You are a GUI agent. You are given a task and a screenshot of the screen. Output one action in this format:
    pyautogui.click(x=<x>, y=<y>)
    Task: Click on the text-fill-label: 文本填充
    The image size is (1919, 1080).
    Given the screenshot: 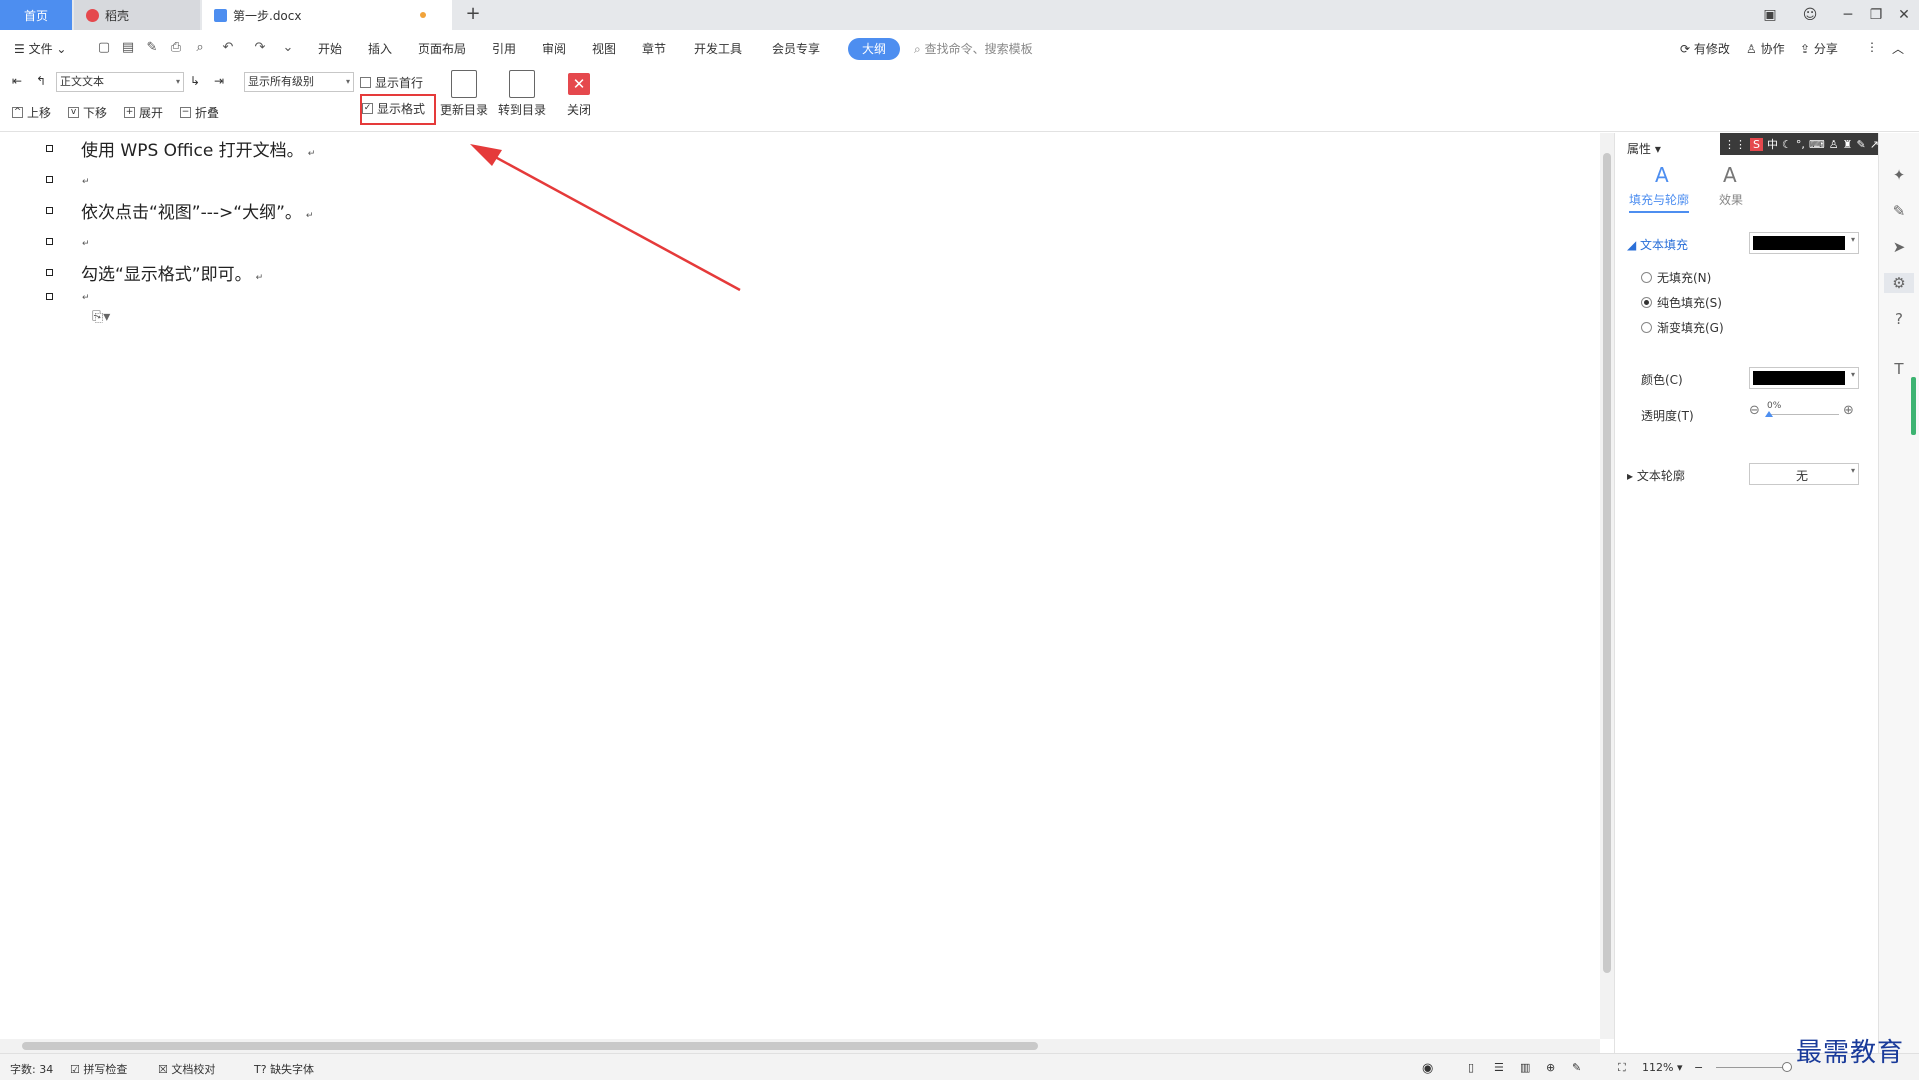 What is the action you would take?
    pyautogui.click(x=1664, y=245)
    